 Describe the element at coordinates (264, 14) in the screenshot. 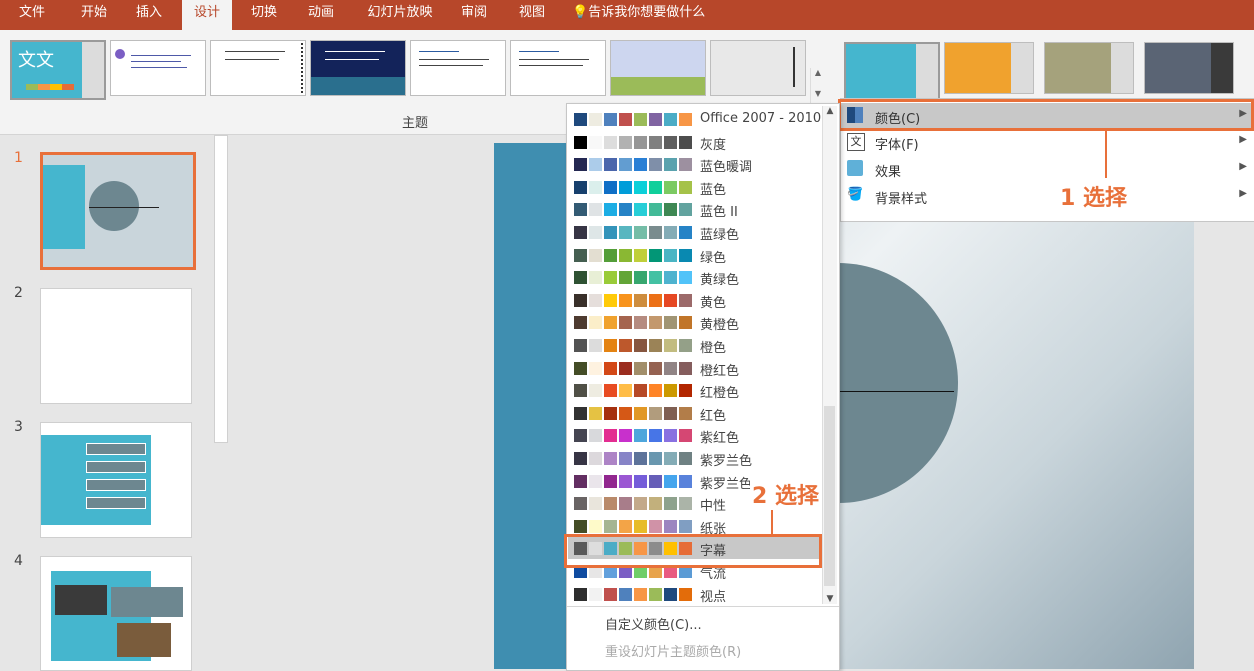

I see `tab-transitions: 切换` at that location.